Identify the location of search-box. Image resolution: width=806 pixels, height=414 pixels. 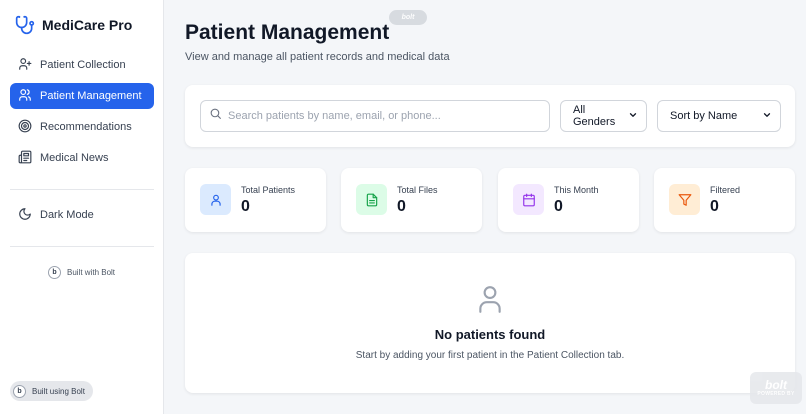
(375, 116).